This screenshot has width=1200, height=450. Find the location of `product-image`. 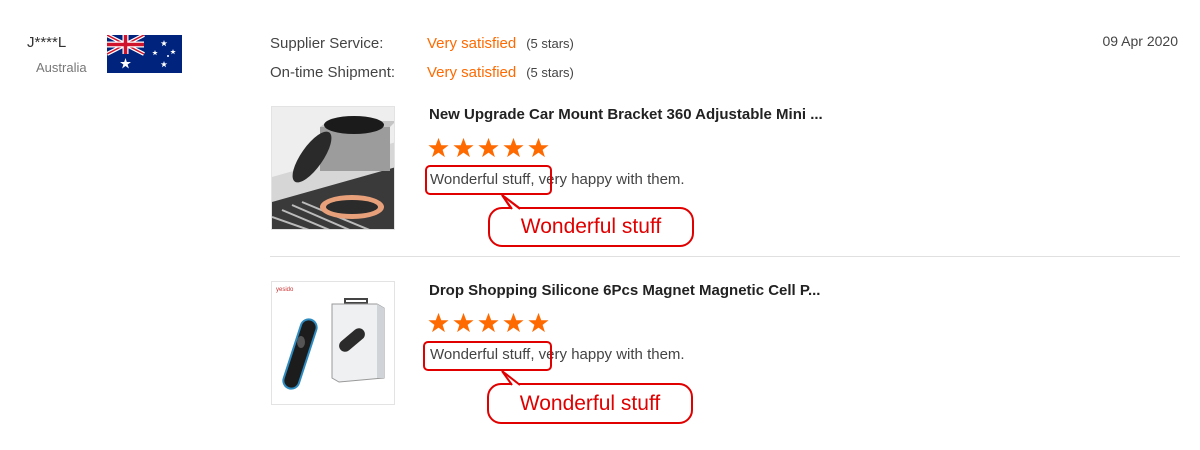

product-image is located at coordinates (333, 168).